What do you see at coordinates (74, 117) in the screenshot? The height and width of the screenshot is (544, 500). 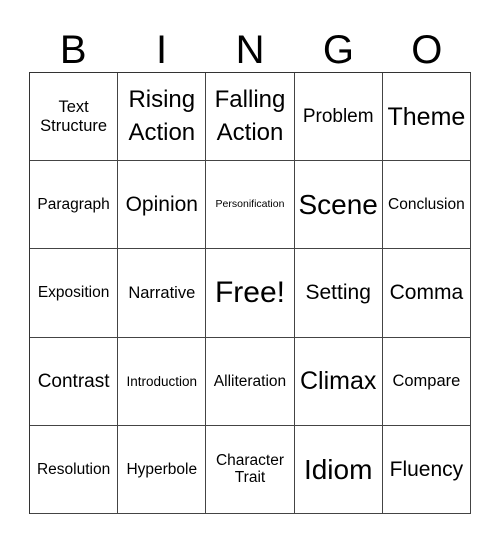 I see `bingo-cell: Text Structure` at bounding box center [74, 117].